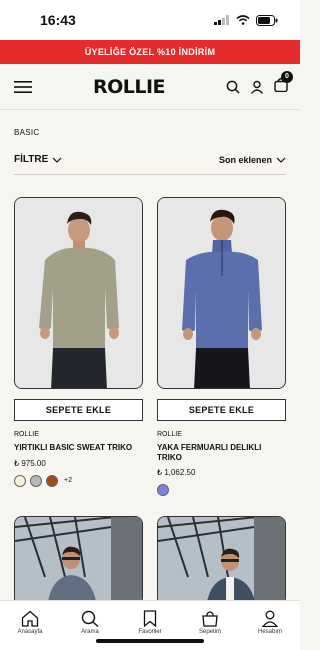 This screenshot has width=320, height=650. I want to click on header: ROLLIE 0, so click(150, 87).